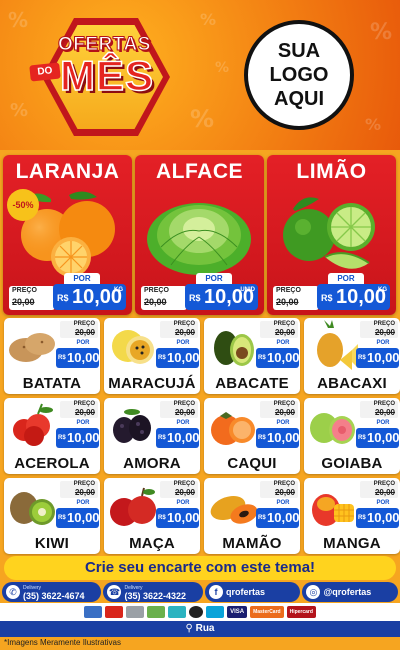 This screenshot has width=400, height=650. I want to click on brand-mes: MÊS, so click(107, 75).